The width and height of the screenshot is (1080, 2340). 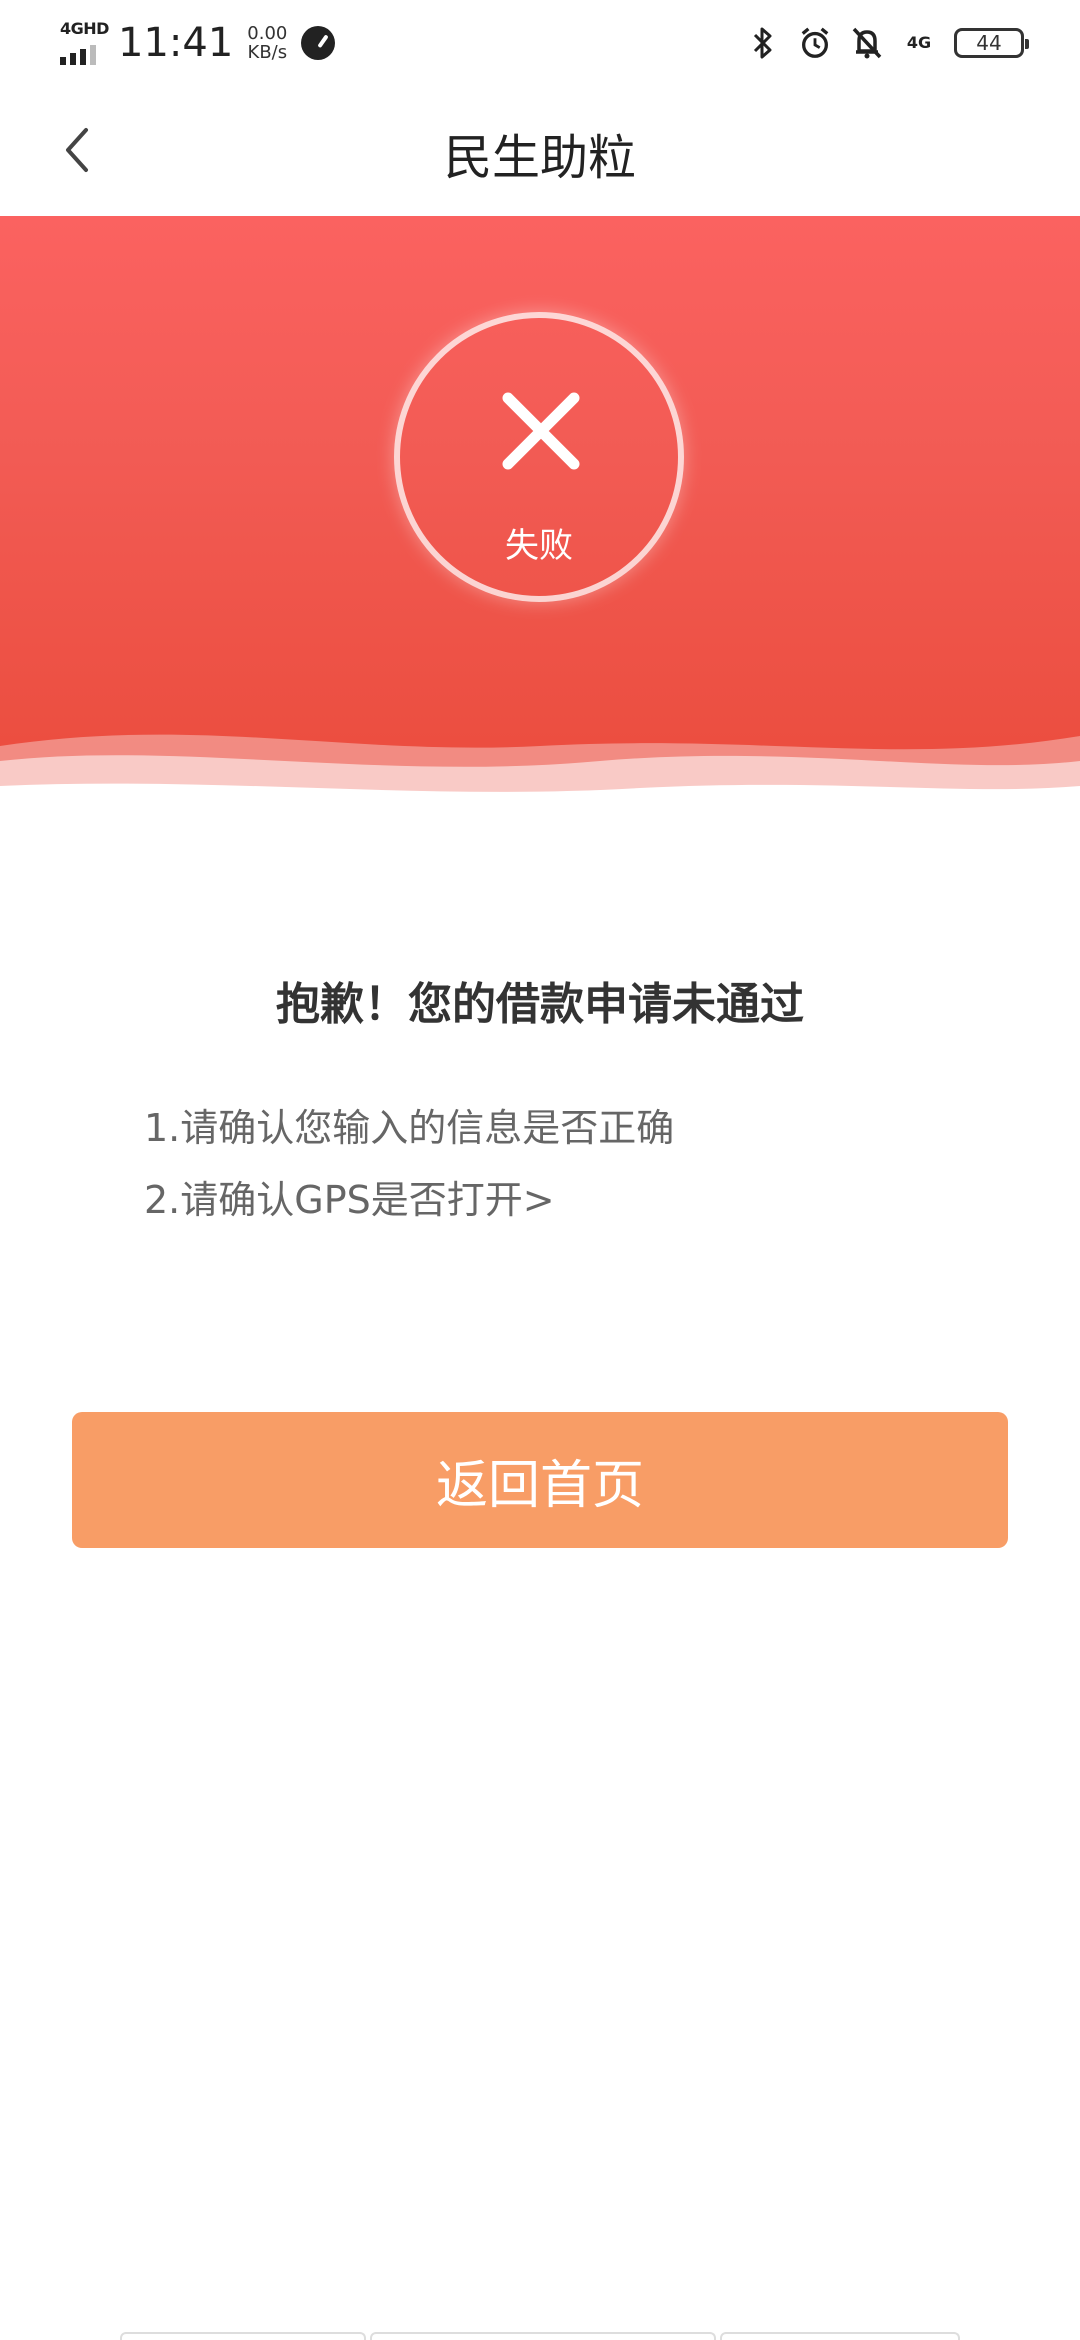 I want to click on nav-bar: 民生助粒, so click(x=540, y=150).